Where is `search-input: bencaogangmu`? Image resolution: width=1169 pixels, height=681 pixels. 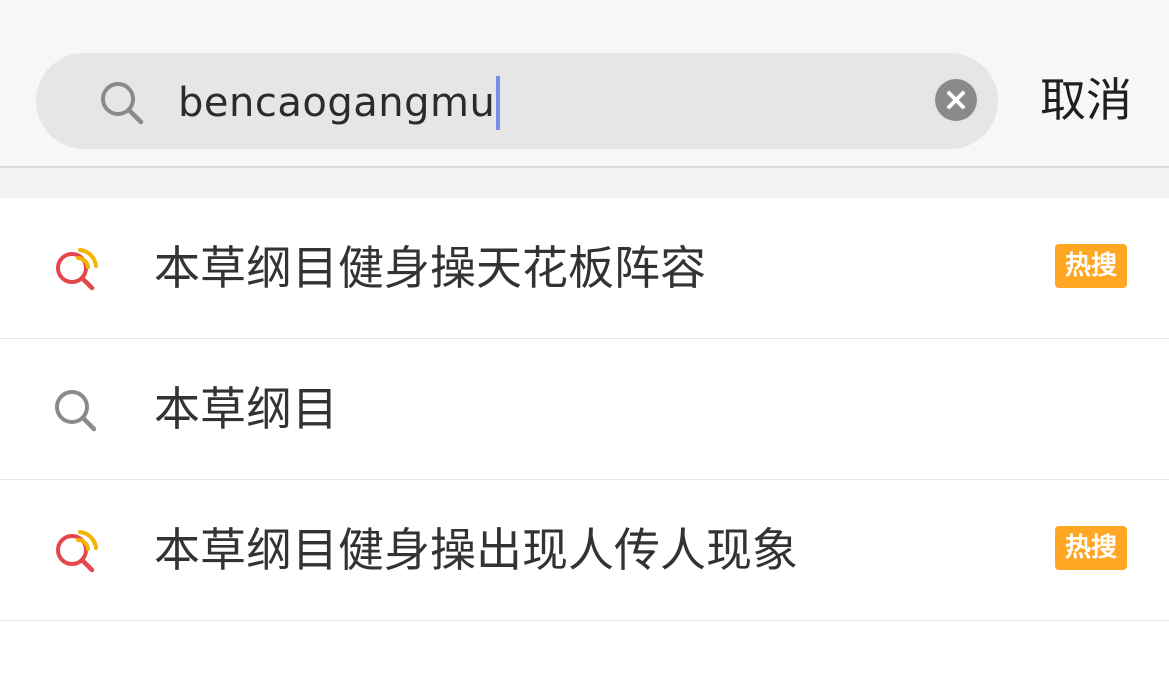
search-input: bencaogangmu is located at coordinates (517, 101).